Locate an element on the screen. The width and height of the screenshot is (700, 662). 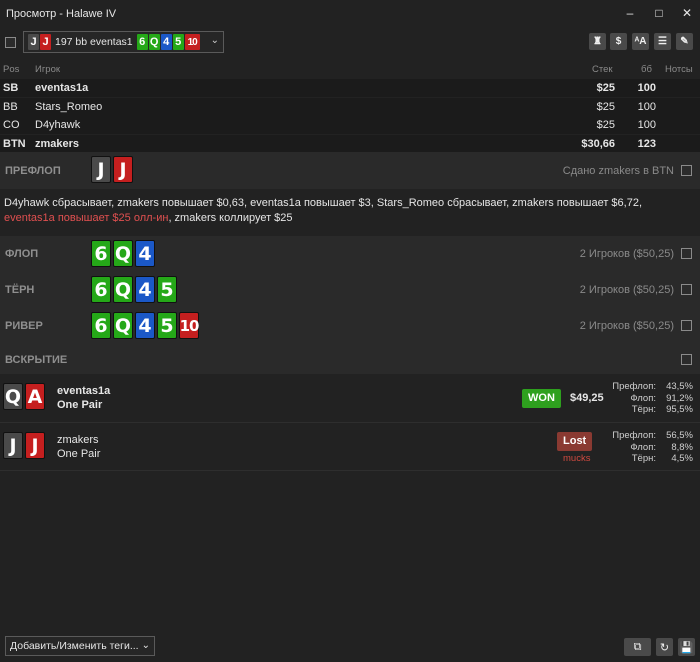
minimize-icon: – is located at coordinates (630, 13).